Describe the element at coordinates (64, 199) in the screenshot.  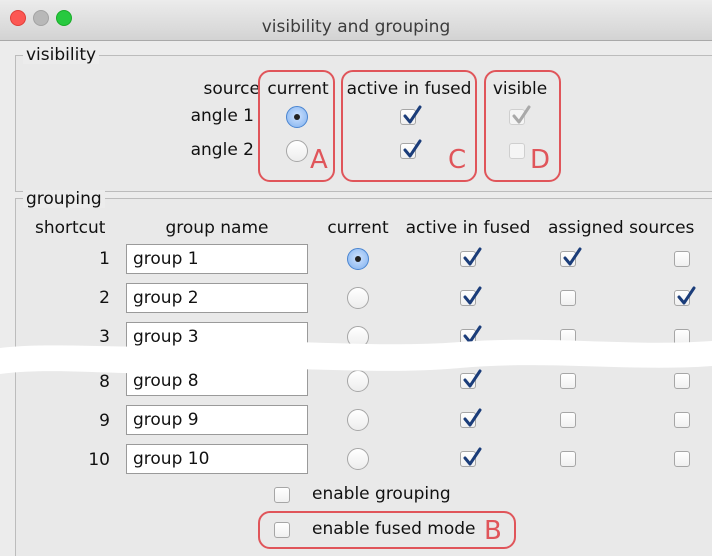
I see `grouping-legend: grouping` at that location.